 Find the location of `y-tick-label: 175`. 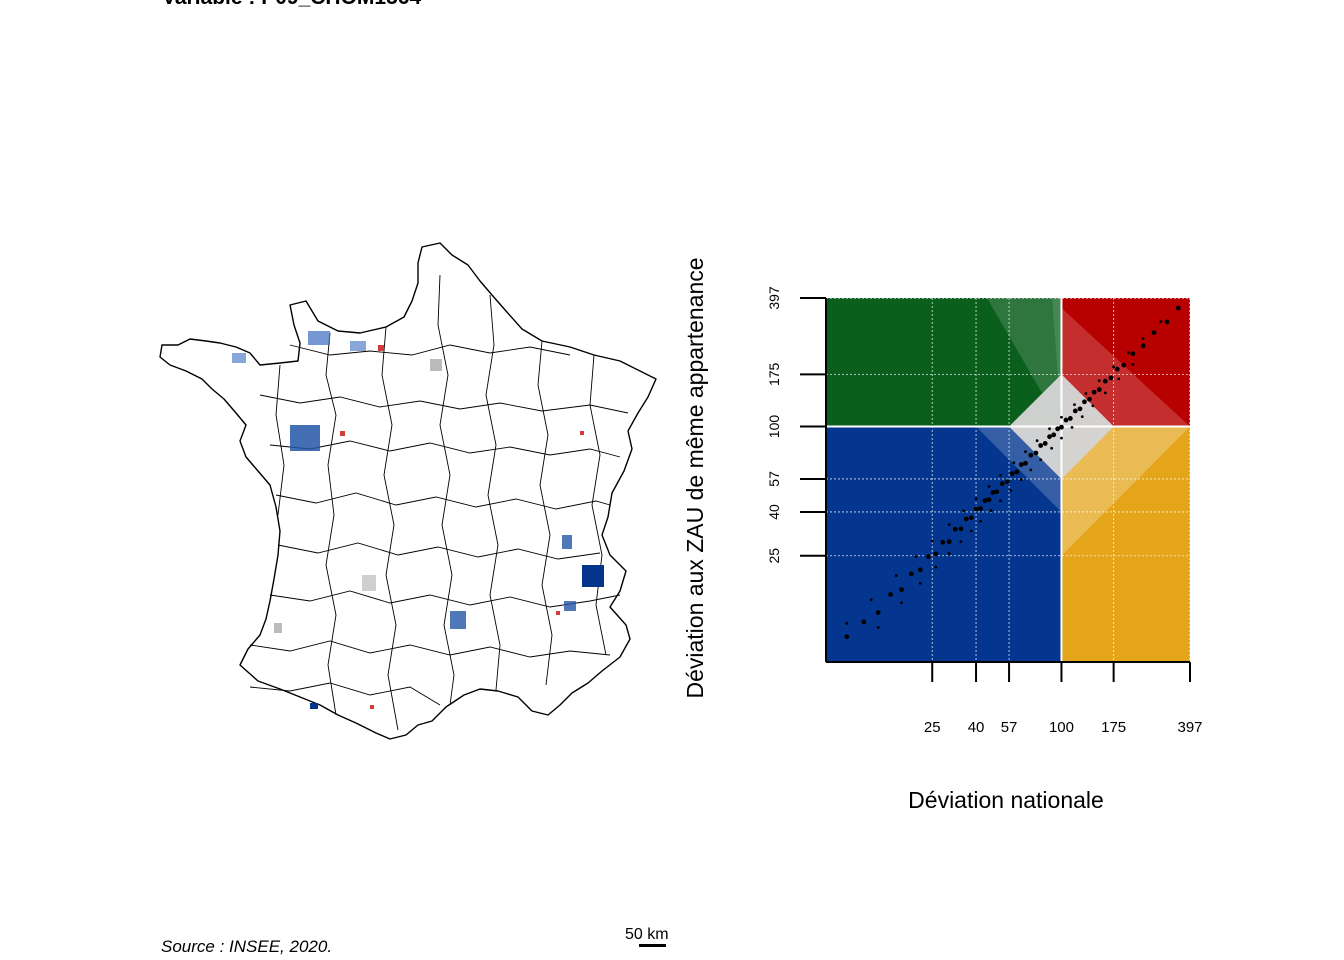

y-tick-label: 175 is located at coordinates (774, 374).